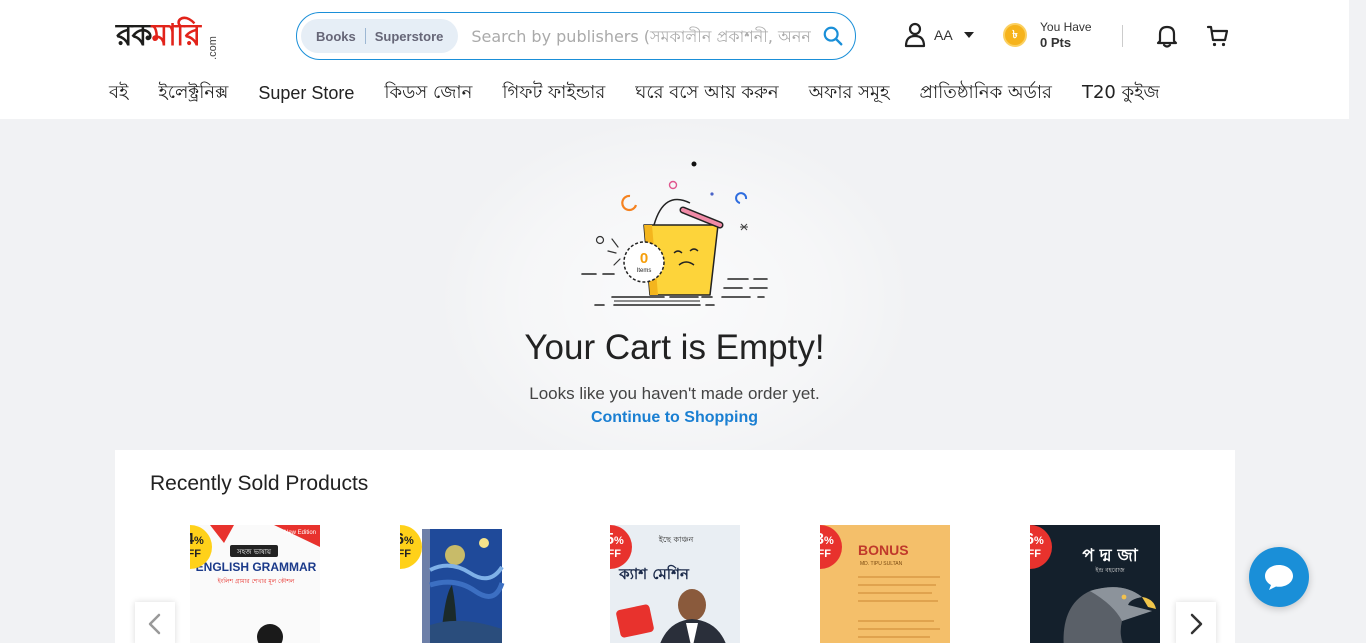  Describe the element at coordinates (1121, 93) in the screenshot. I see `nav-item-t20-quiz: T20 কুইজ` at that location.